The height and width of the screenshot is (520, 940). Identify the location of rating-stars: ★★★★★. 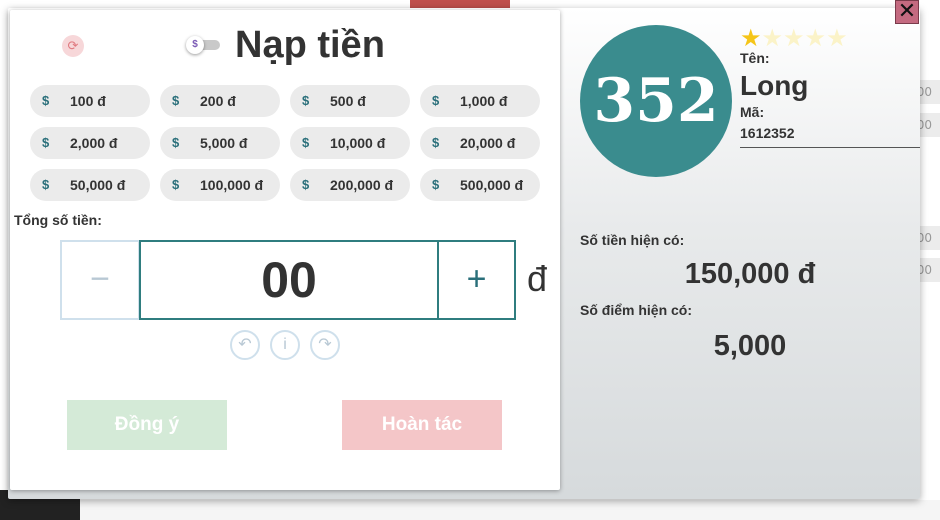
(794, 38).